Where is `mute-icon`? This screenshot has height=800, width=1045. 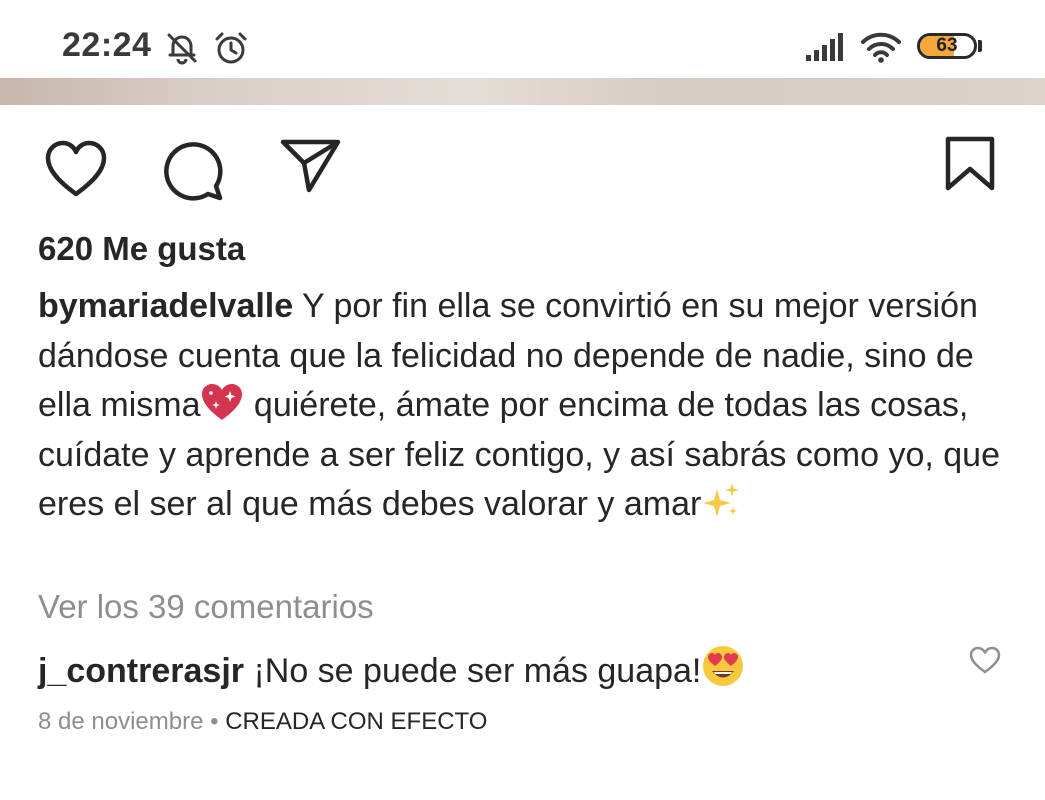 mute-icon is located at coordinates (182, 49).